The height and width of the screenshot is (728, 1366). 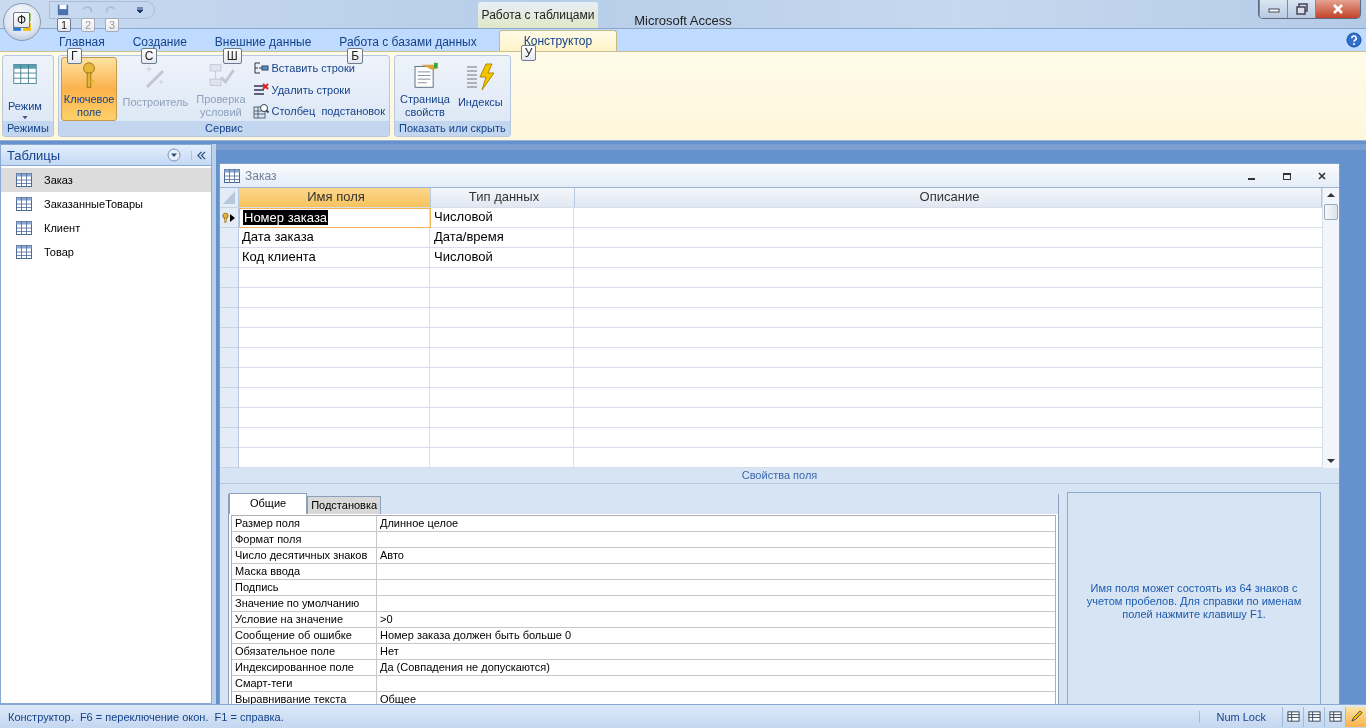 What do you see at coordinates (480, 77) in the screenshot?
I see `lightning-icon` at bounding box center [480, 77].